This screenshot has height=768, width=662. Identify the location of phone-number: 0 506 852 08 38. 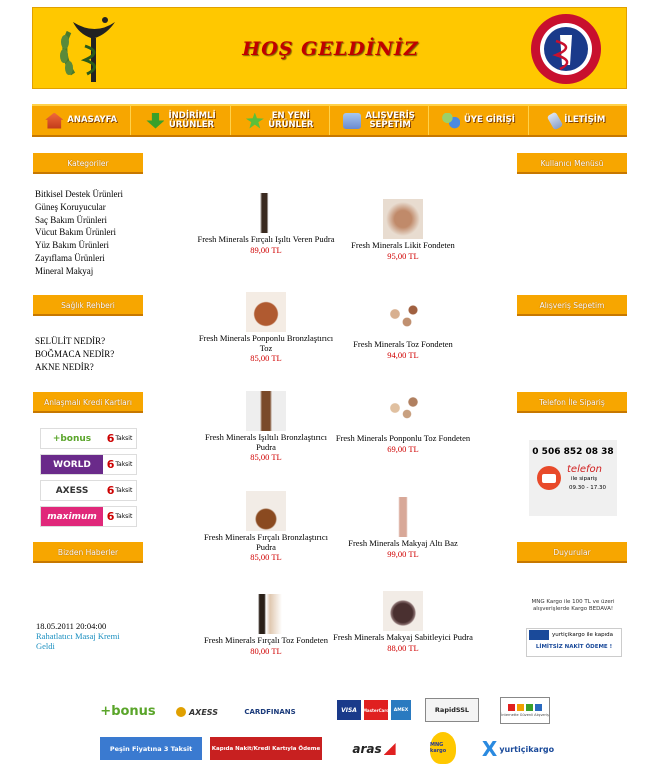
(573, 452).